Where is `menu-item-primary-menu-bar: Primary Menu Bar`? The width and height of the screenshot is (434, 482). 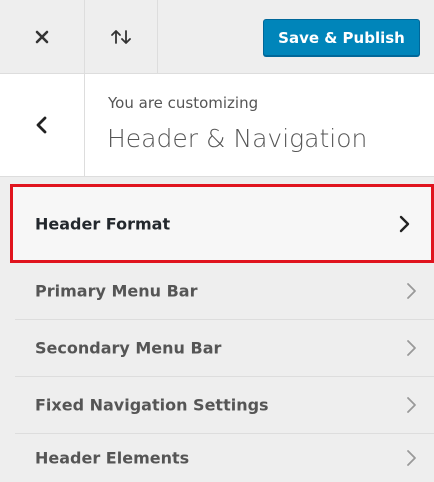
menu-item-primary-menu-bar: Primary Menu Bar is located at coordinates (224, 291).